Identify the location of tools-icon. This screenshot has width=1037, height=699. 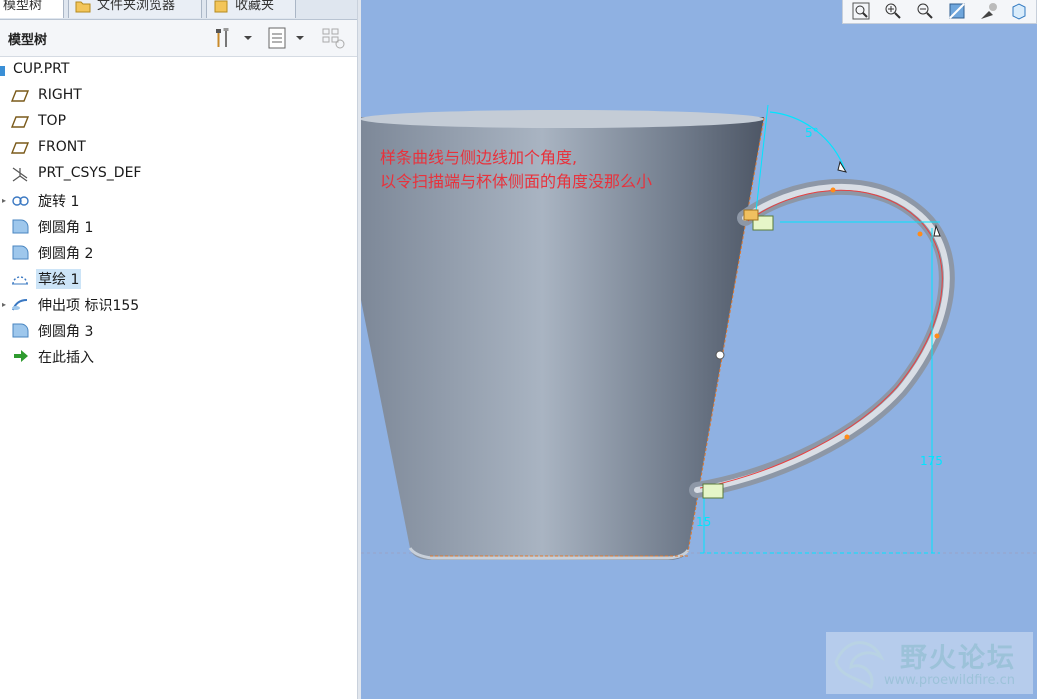
(224, 38).